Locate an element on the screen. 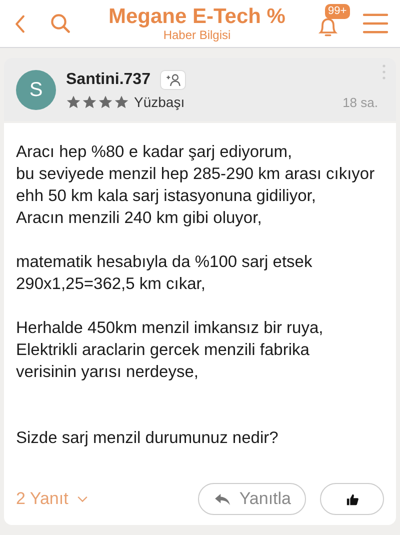 Image resolution: width=400 pixels, height=535 pixels. reply-button: Yanıtla is located at coordinates (252, 499).